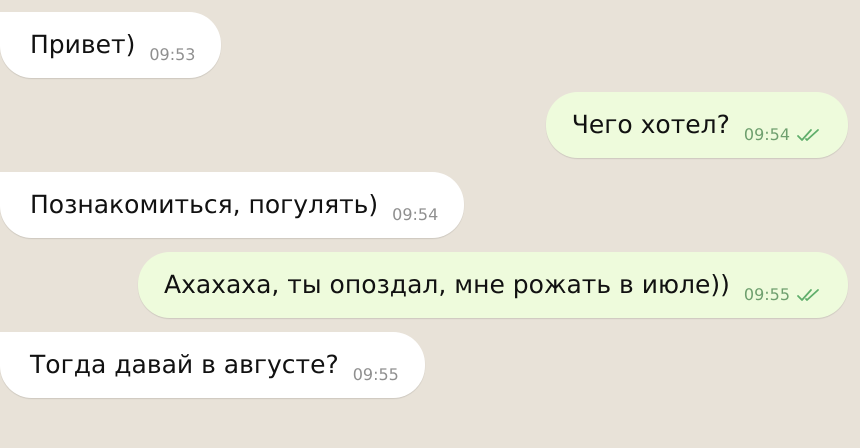 The image size is (860, 448). I want to click on message-text: Привет), so click(83, 45).